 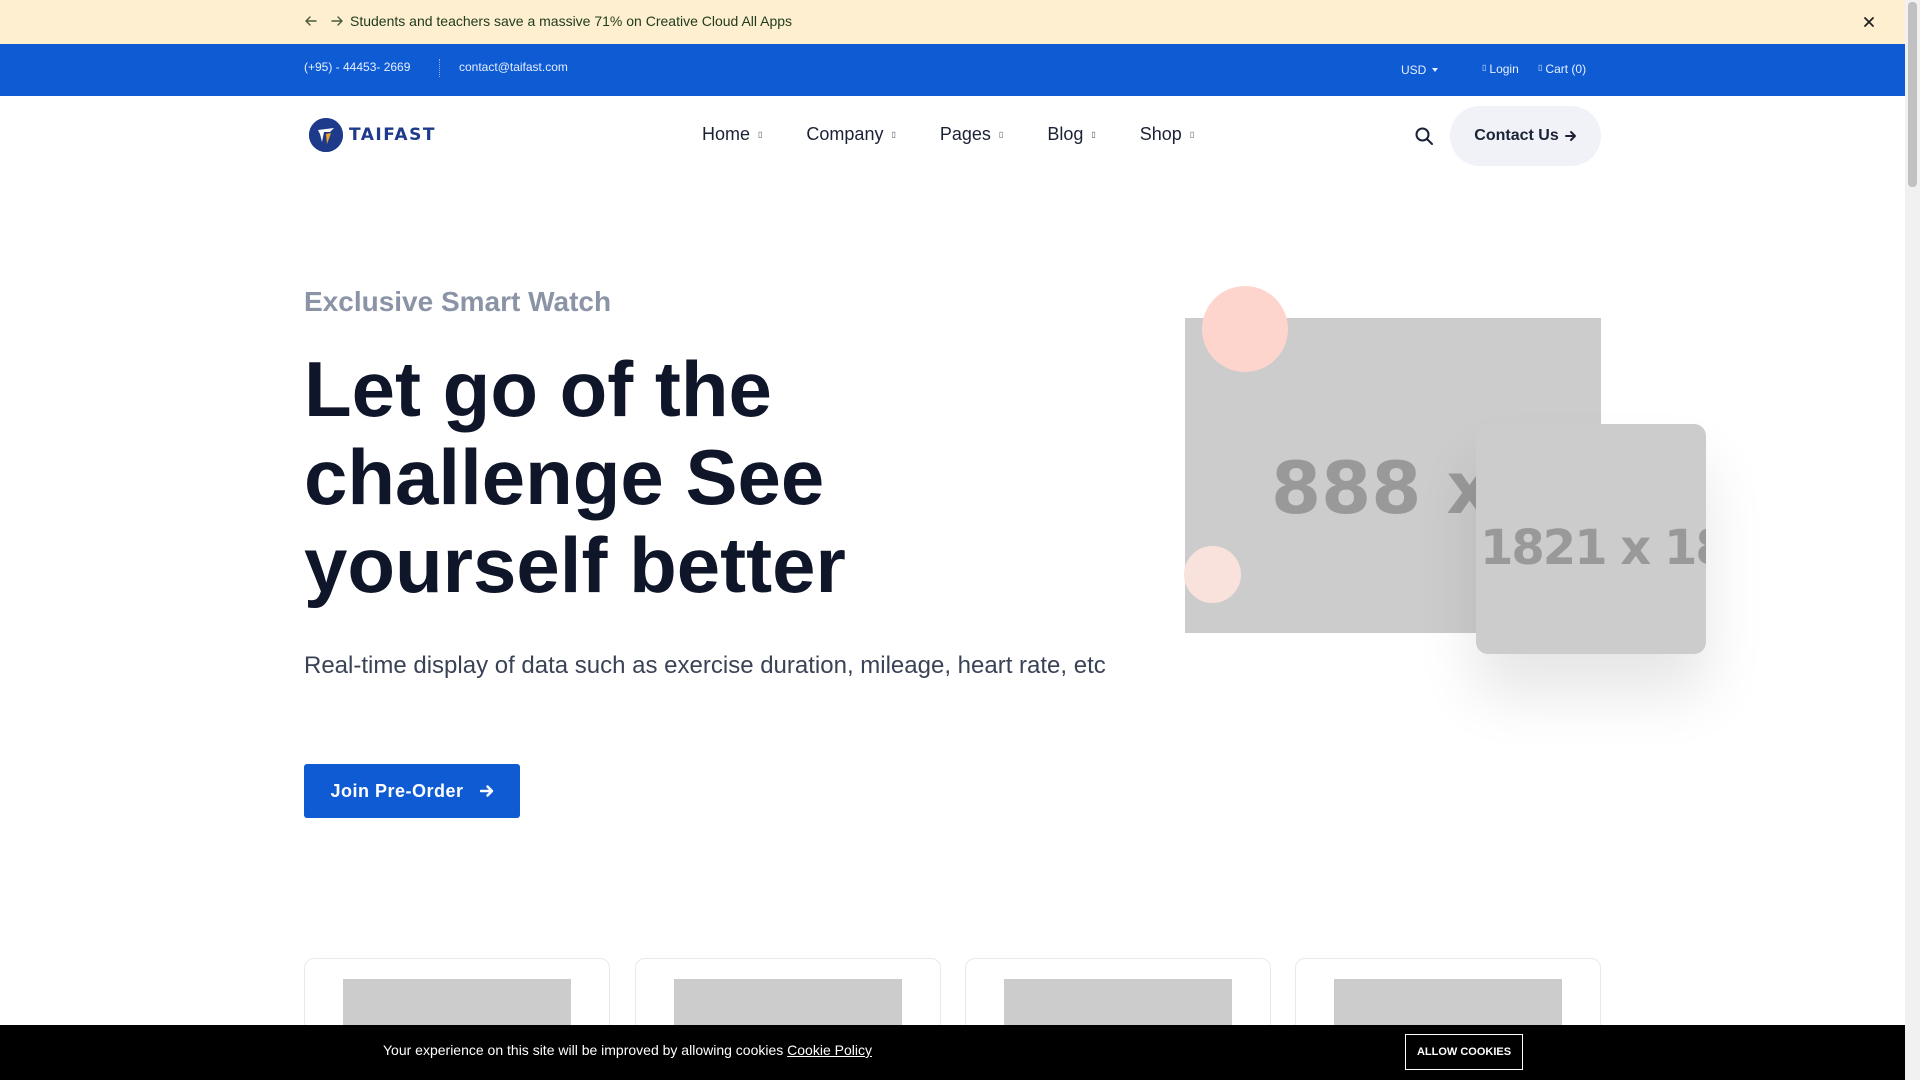 I want to click on allow-cookies-button: ALLOW COOKIES, so click(x=1464, y=1052).